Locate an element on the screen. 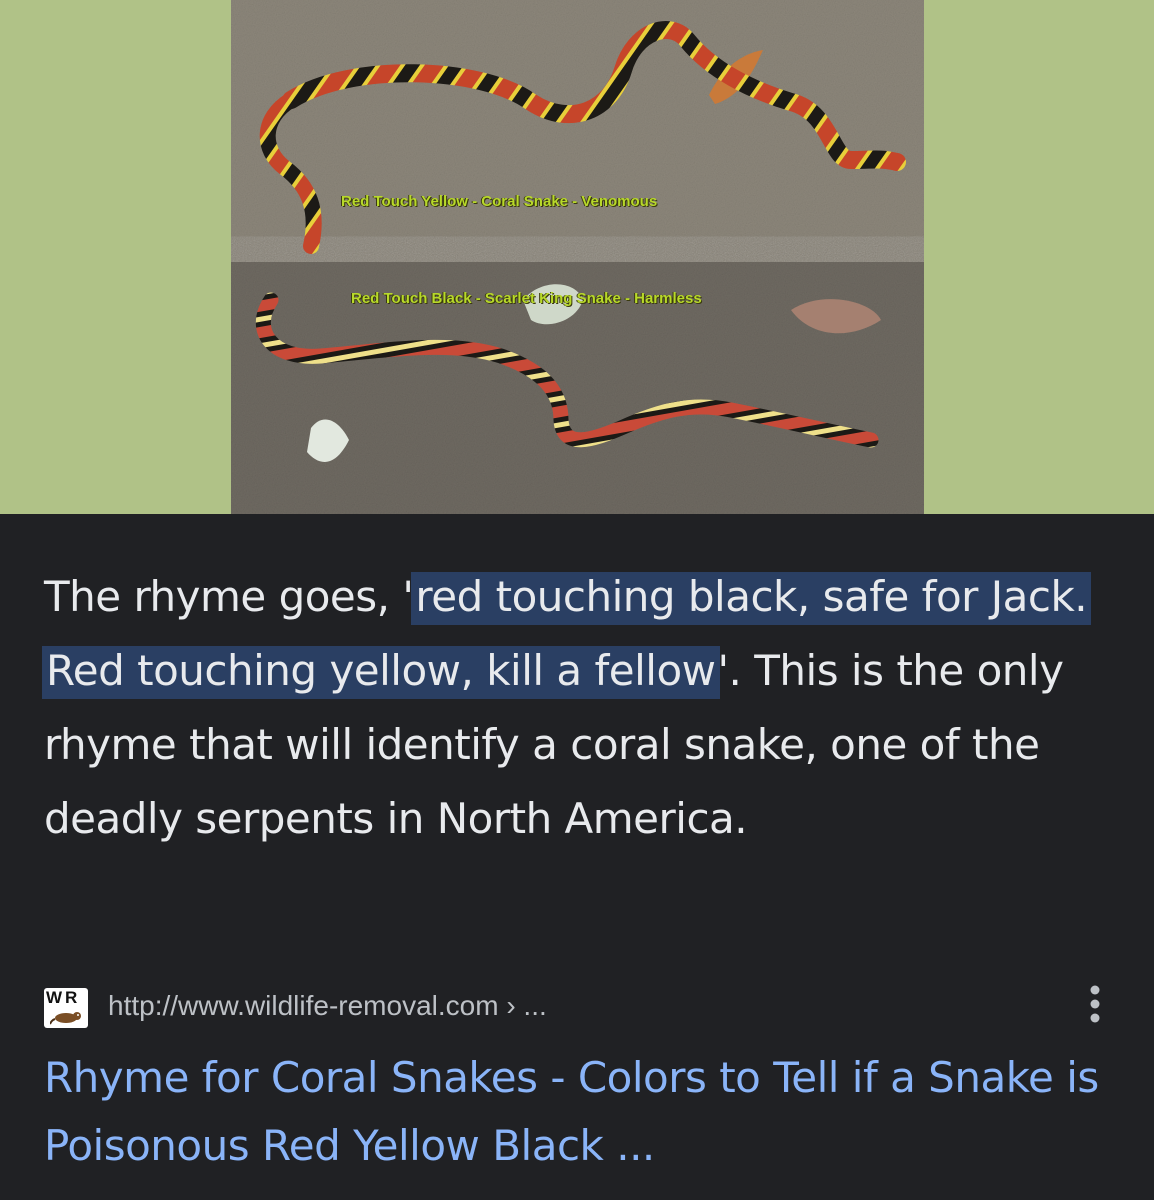 Image resolution: width=1154 pixels, height=1200 pixels. site-favicon: WR is located at coordinates (66, 1008).